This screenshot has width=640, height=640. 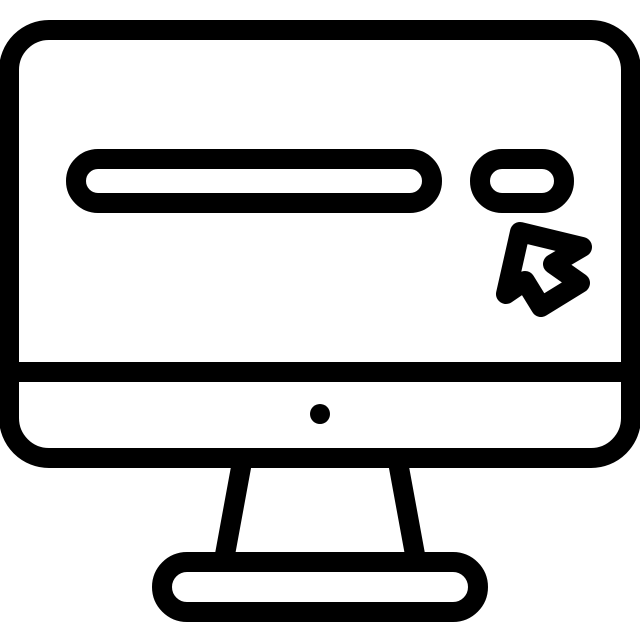 What do you see at coordinates (544, 269) in the screenshot?
I see `cursor-arrow-icon` at bounding box center [544, 269].